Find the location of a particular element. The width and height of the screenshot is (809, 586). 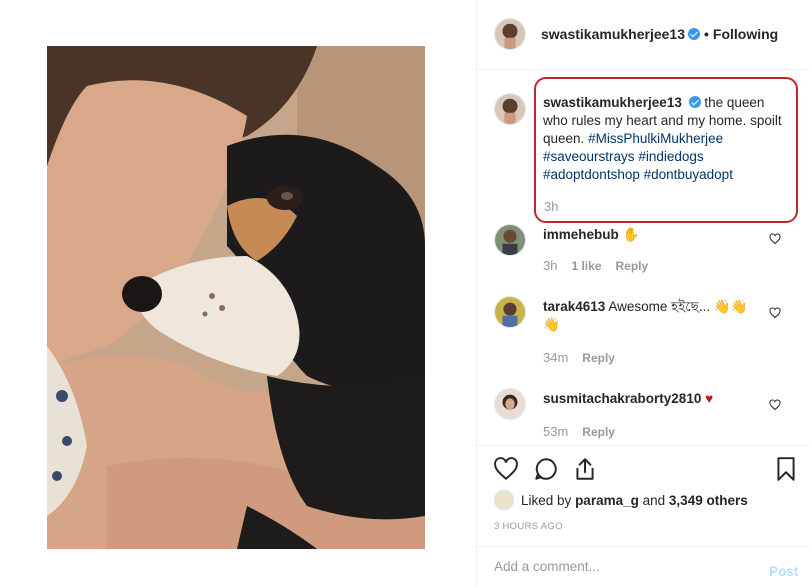

following-button: Following is located at coordinates (745, 34).